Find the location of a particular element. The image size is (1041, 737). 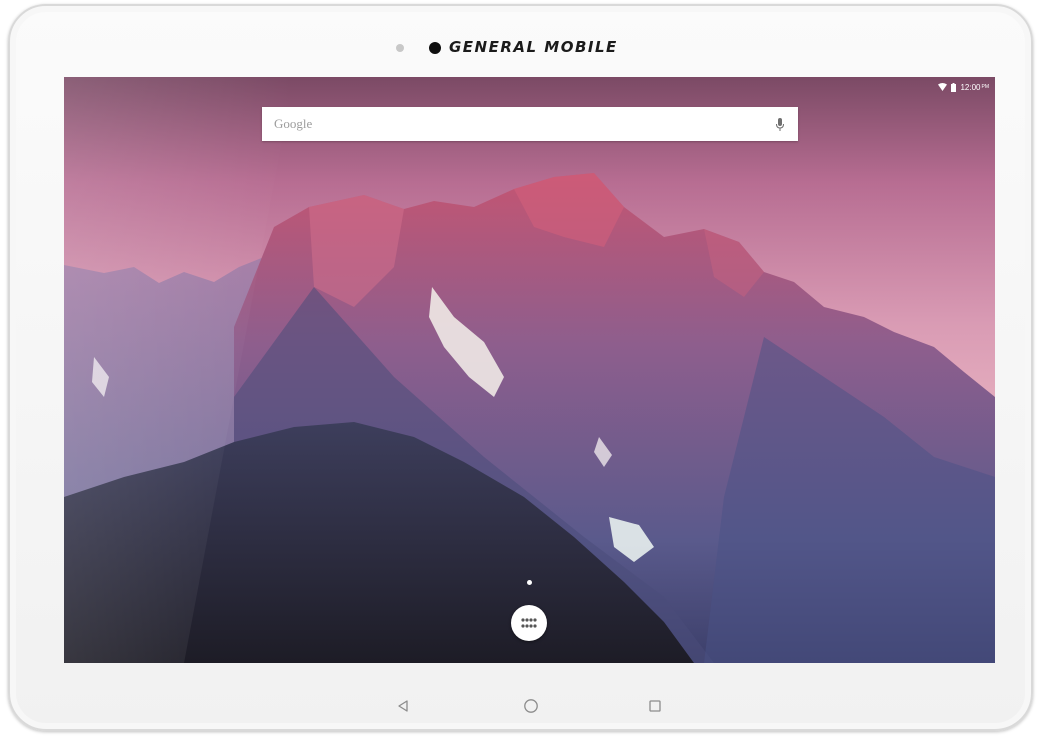

mic-icon is located at coordinates (780, 124).